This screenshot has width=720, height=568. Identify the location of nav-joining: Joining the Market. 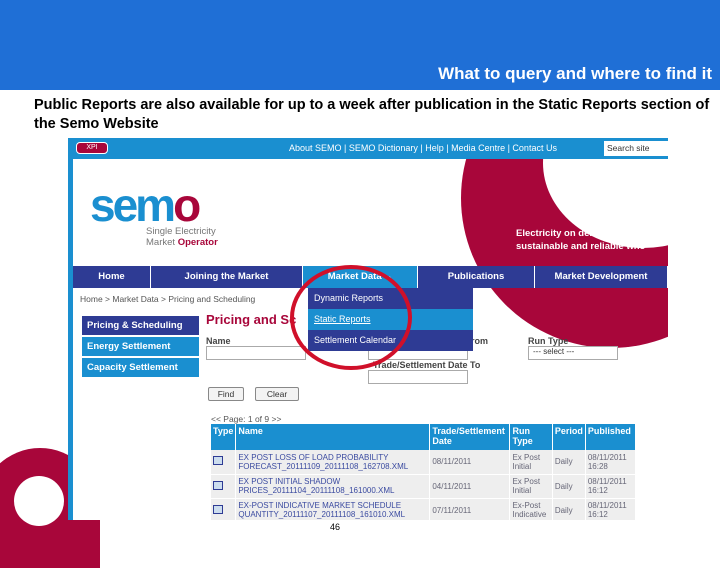
(227, 277).